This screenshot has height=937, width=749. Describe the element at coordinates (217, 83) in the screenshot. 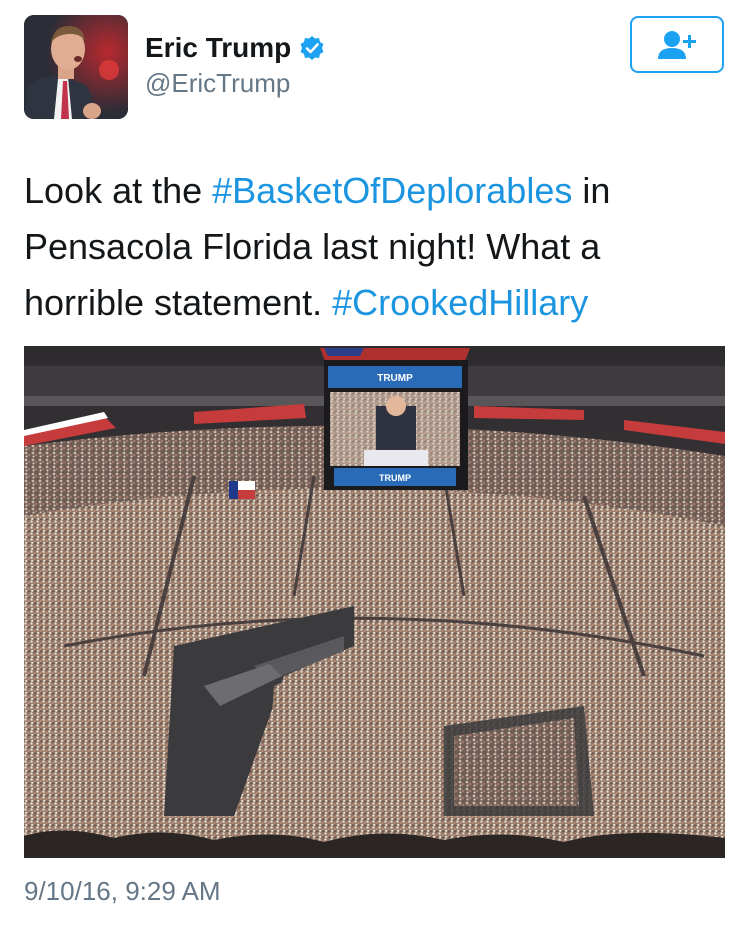

I see `author-handle: @EricTrump` at that location.